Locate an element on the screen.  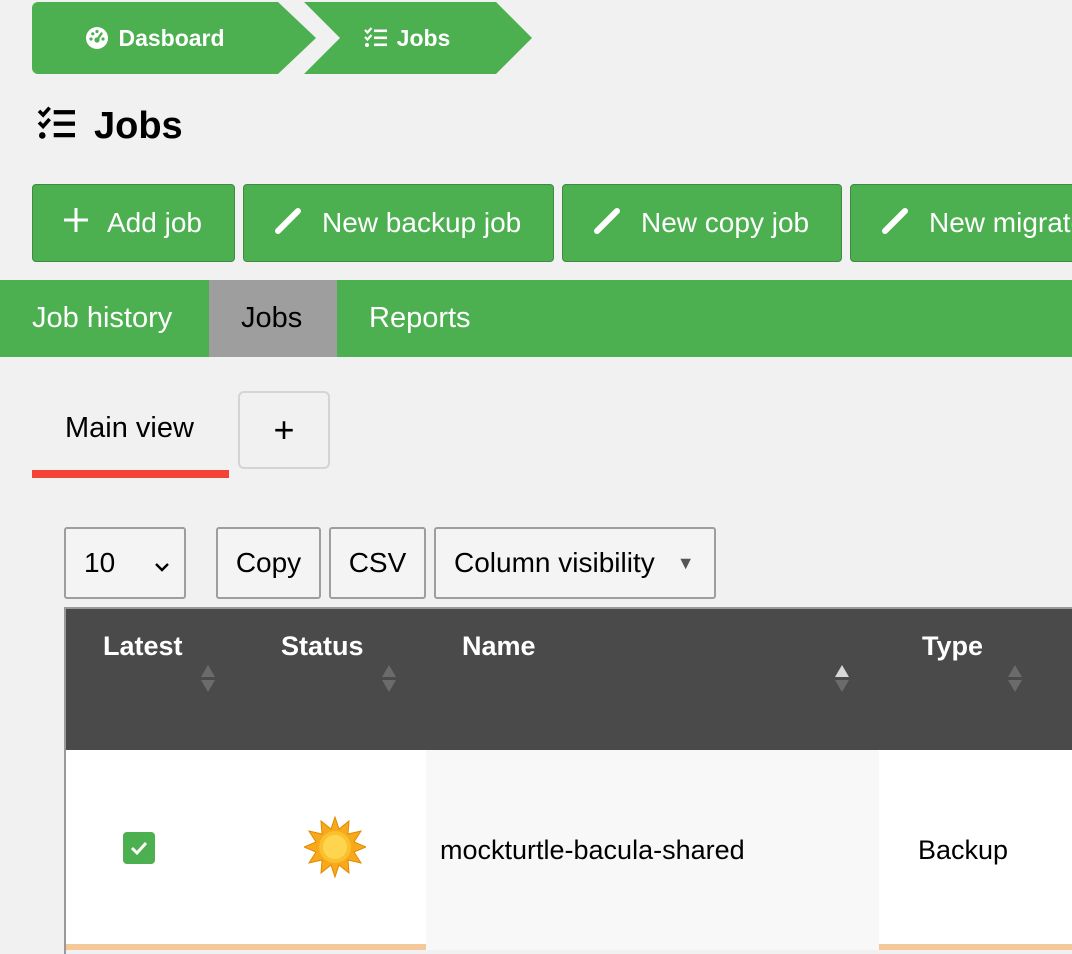
column-visibility-label: Column visibility is located at coordinates (554, 562).